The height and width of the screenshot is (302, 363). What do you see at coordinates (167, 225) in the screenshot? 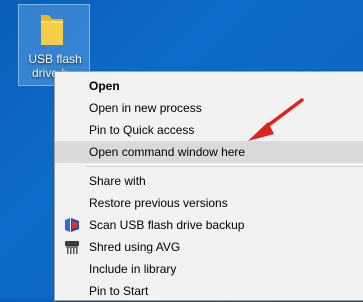
I see `menu-item-label: Scan USB flash drive backup` at bounding box center [167, 225].